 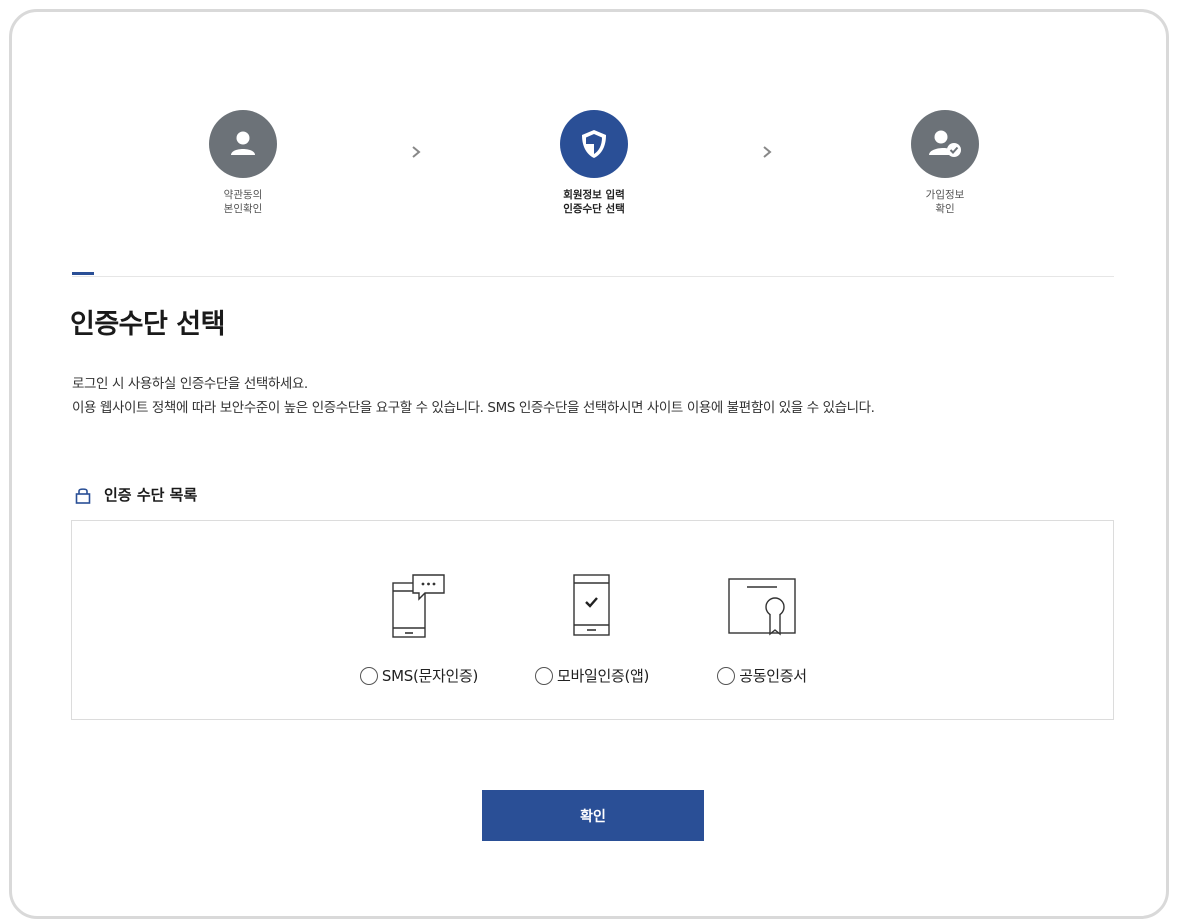 What do you see at coordinates (594, 202) in the screenshot?
I see `step-label: 회원정보 입력 인증수단 선택` at bounding box center [594, 202].